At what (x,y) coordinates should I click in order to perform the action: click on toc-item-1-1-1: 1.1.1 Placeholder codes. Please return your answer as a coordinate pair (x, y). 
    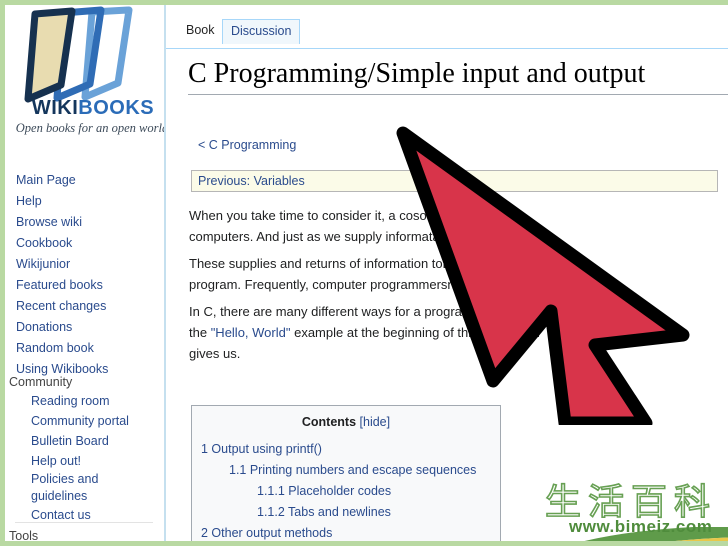
    Looking at the image, I should click on (324, 491).